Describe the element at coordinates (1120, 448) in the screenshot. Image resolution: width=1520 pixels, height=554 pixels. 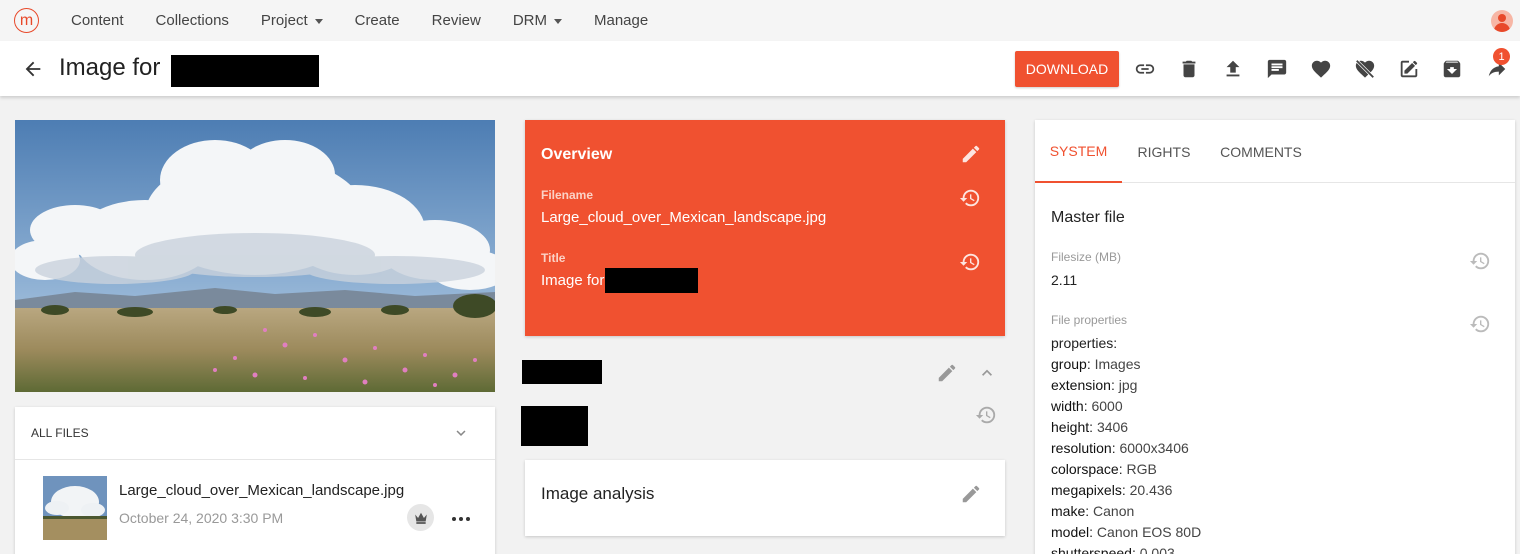
I see `property-row: resolution: 6000x3406` at that location.